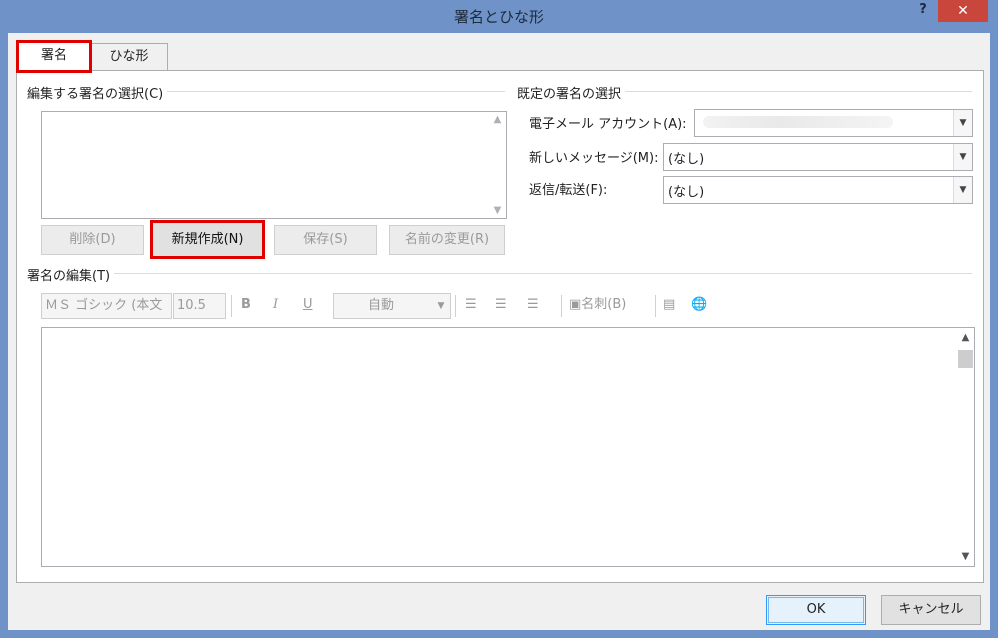 Image resolution: width=998 pixels, height=638 pixels. I want to click on font-select: ＭＳ ゴシック (本文, so click(106, 306).